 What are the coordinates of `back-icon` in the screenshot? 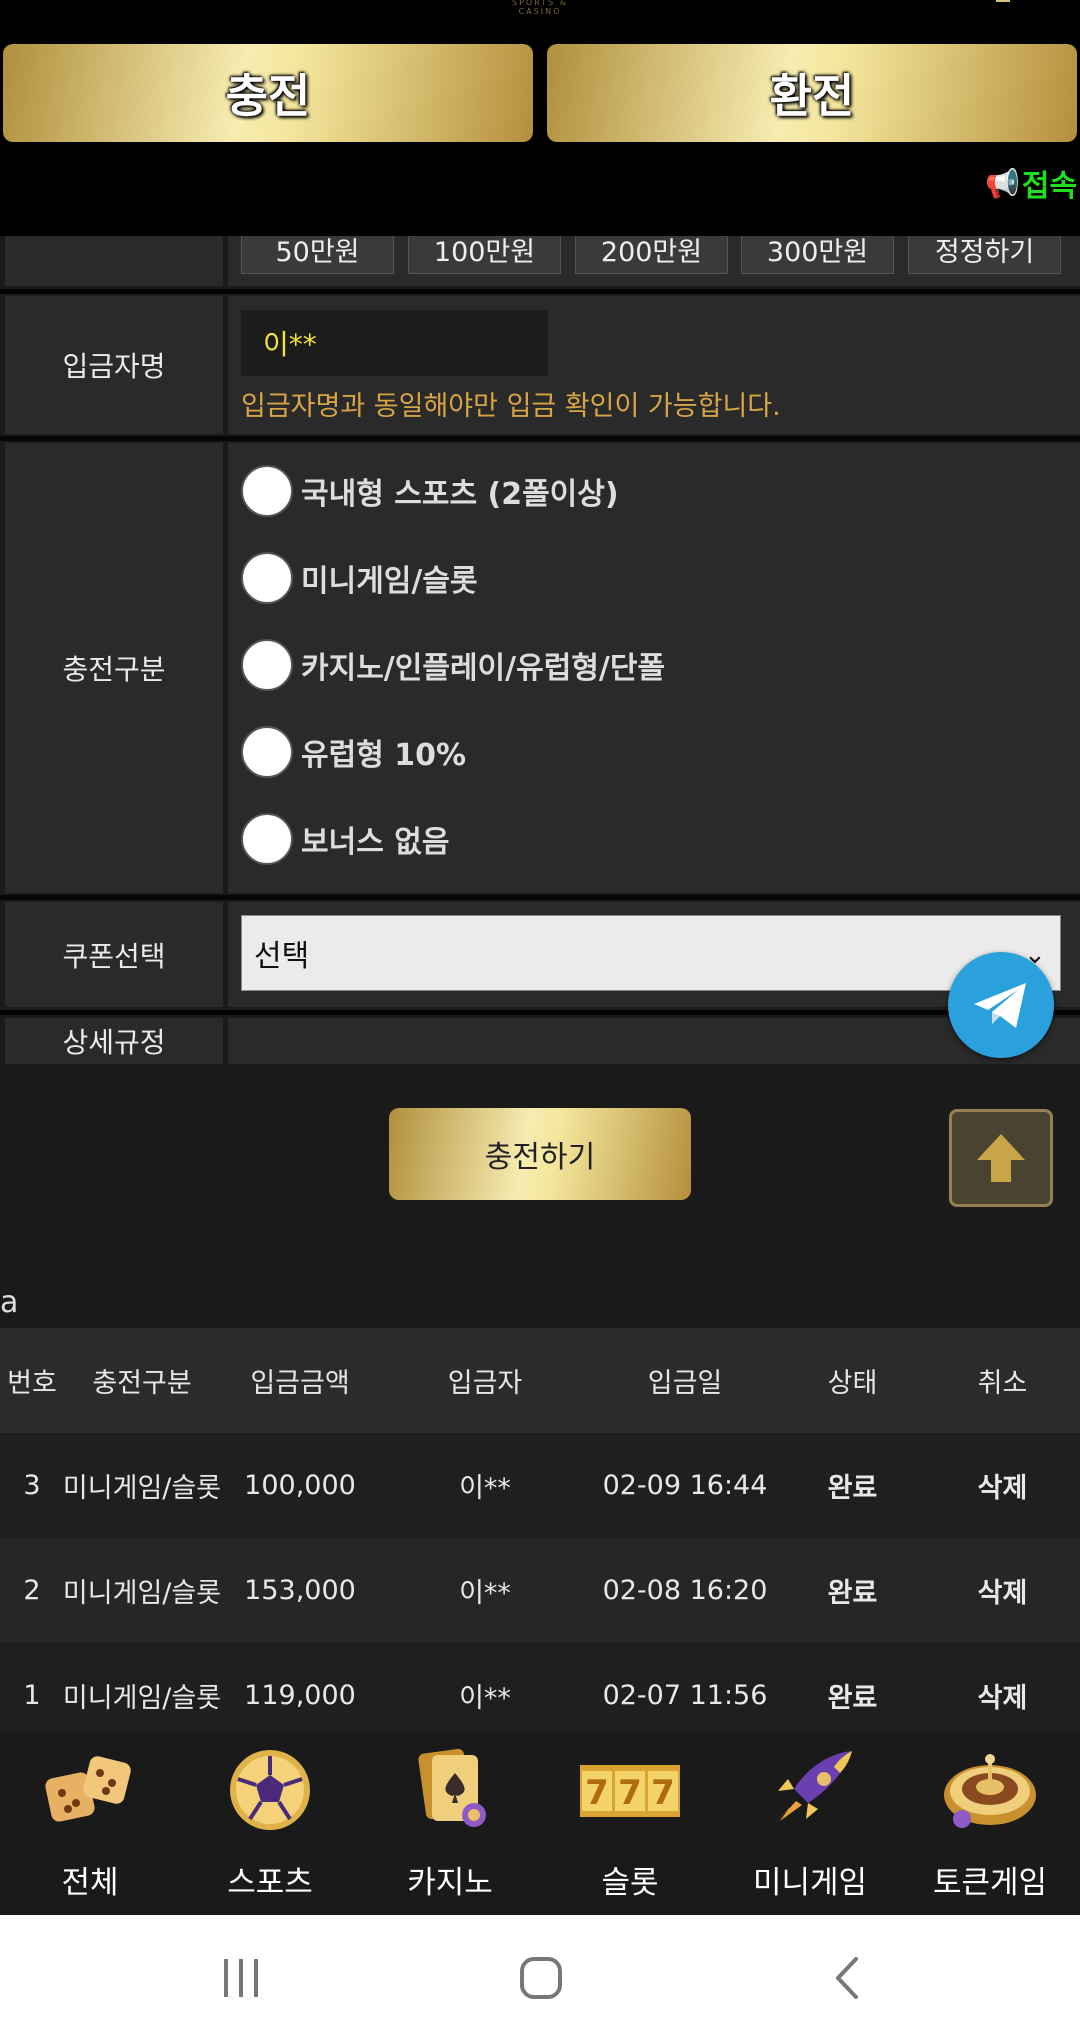 It's located at (849, 1978).